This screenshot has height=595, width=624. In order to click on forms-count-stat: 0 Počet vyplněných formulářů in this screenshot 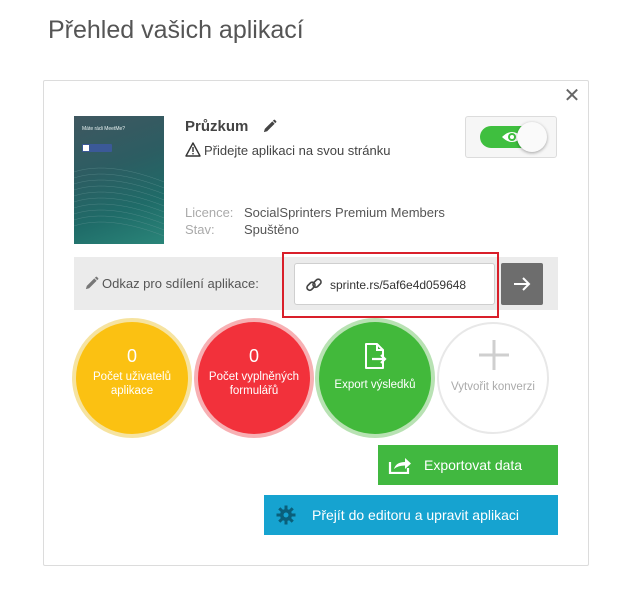, I will do `click(254, 378)`.